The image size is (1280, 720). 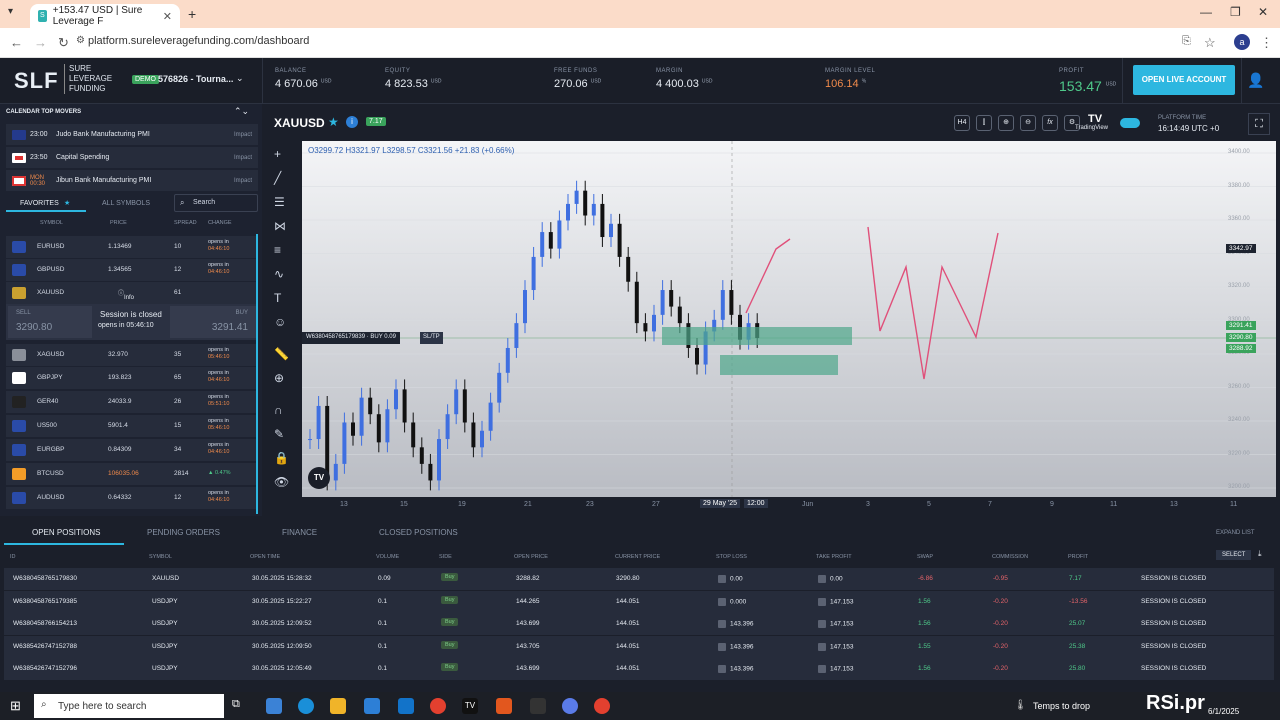 What do you see at coordinates (1078, 557) in the screenshot?
I see `column-header: PROFIT` at bounding box center [1078, 557].